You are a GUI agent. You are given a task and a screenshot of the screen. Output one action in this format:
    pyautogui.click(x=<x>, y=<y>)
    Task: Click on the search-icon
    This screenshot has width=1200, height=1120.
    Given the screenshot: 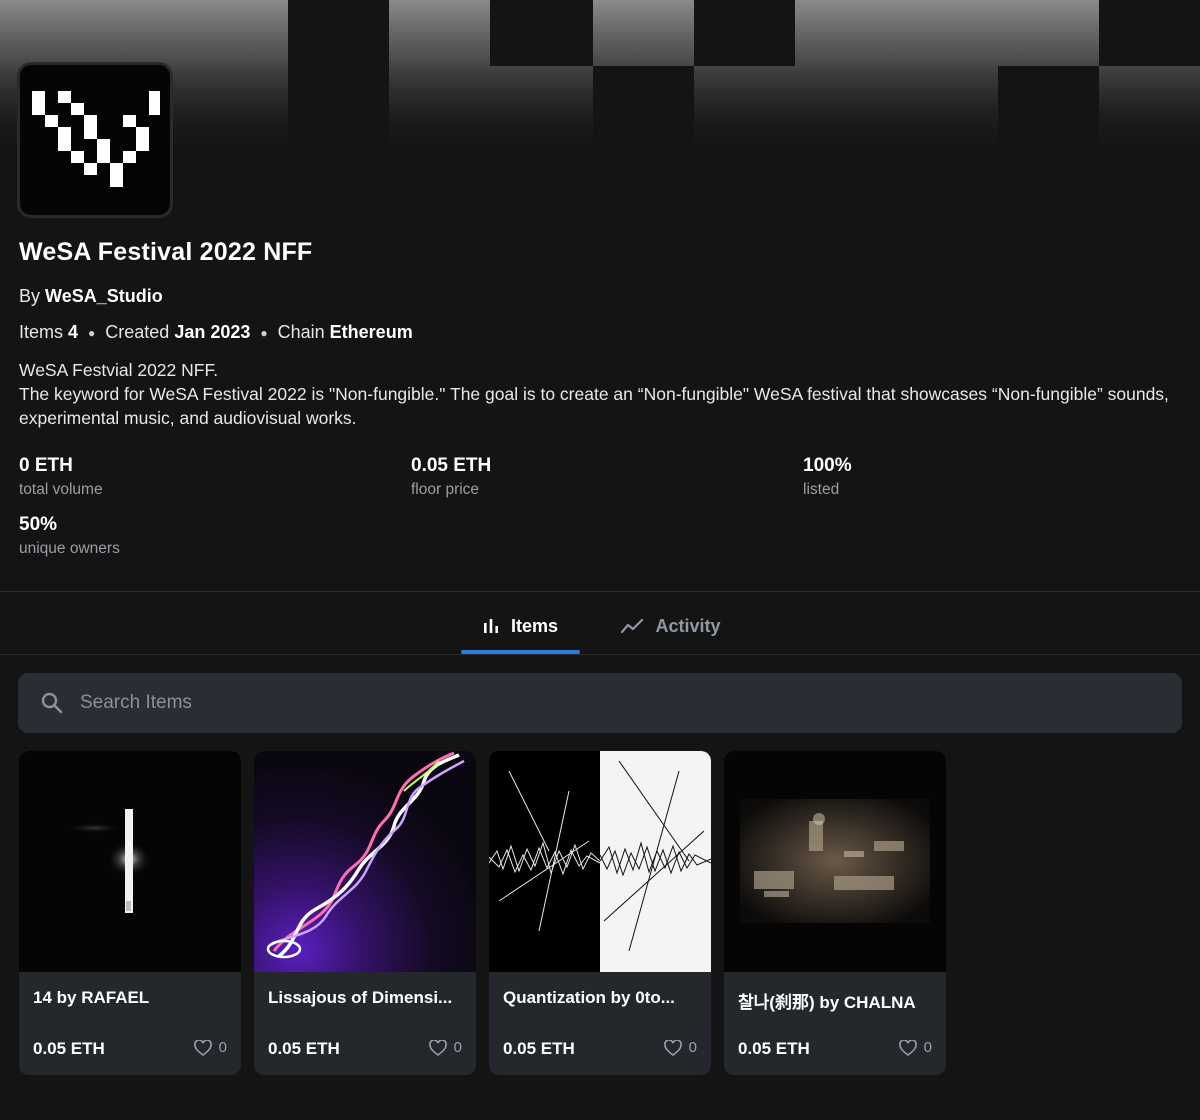 What is the action you would take?
    pyautogui.click(x=52, y=703)
    